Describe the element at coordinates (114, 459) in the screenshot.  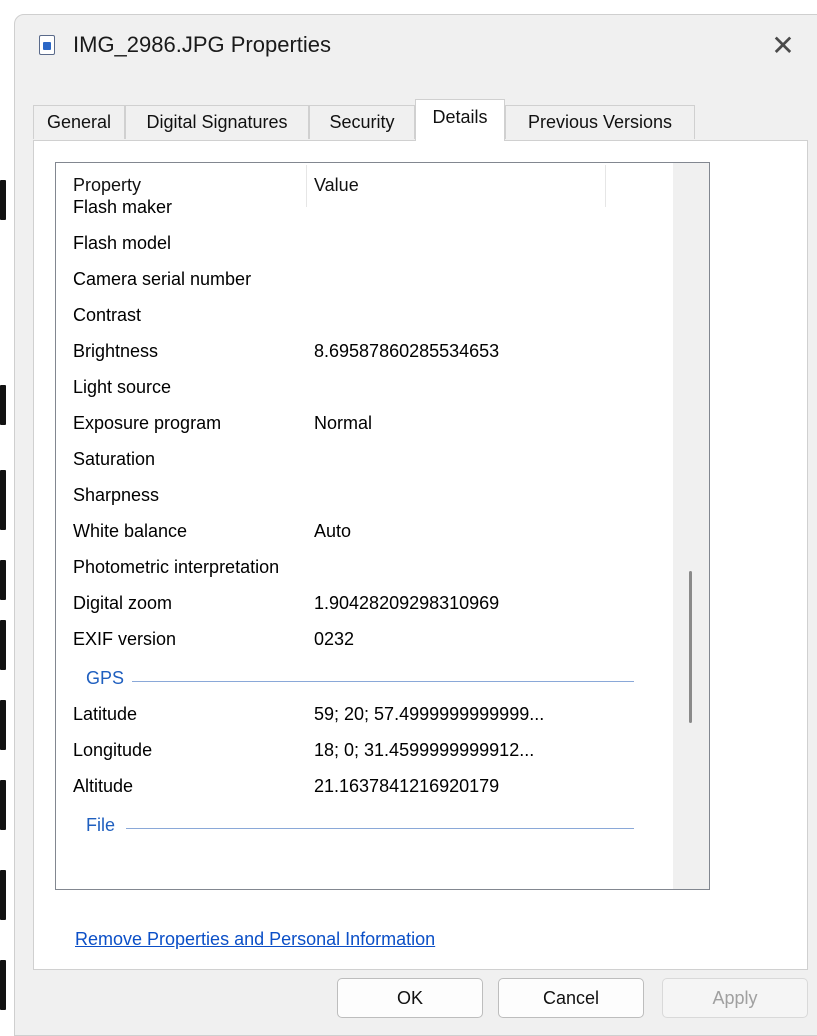
I see `property-name: Saturation` at that location.